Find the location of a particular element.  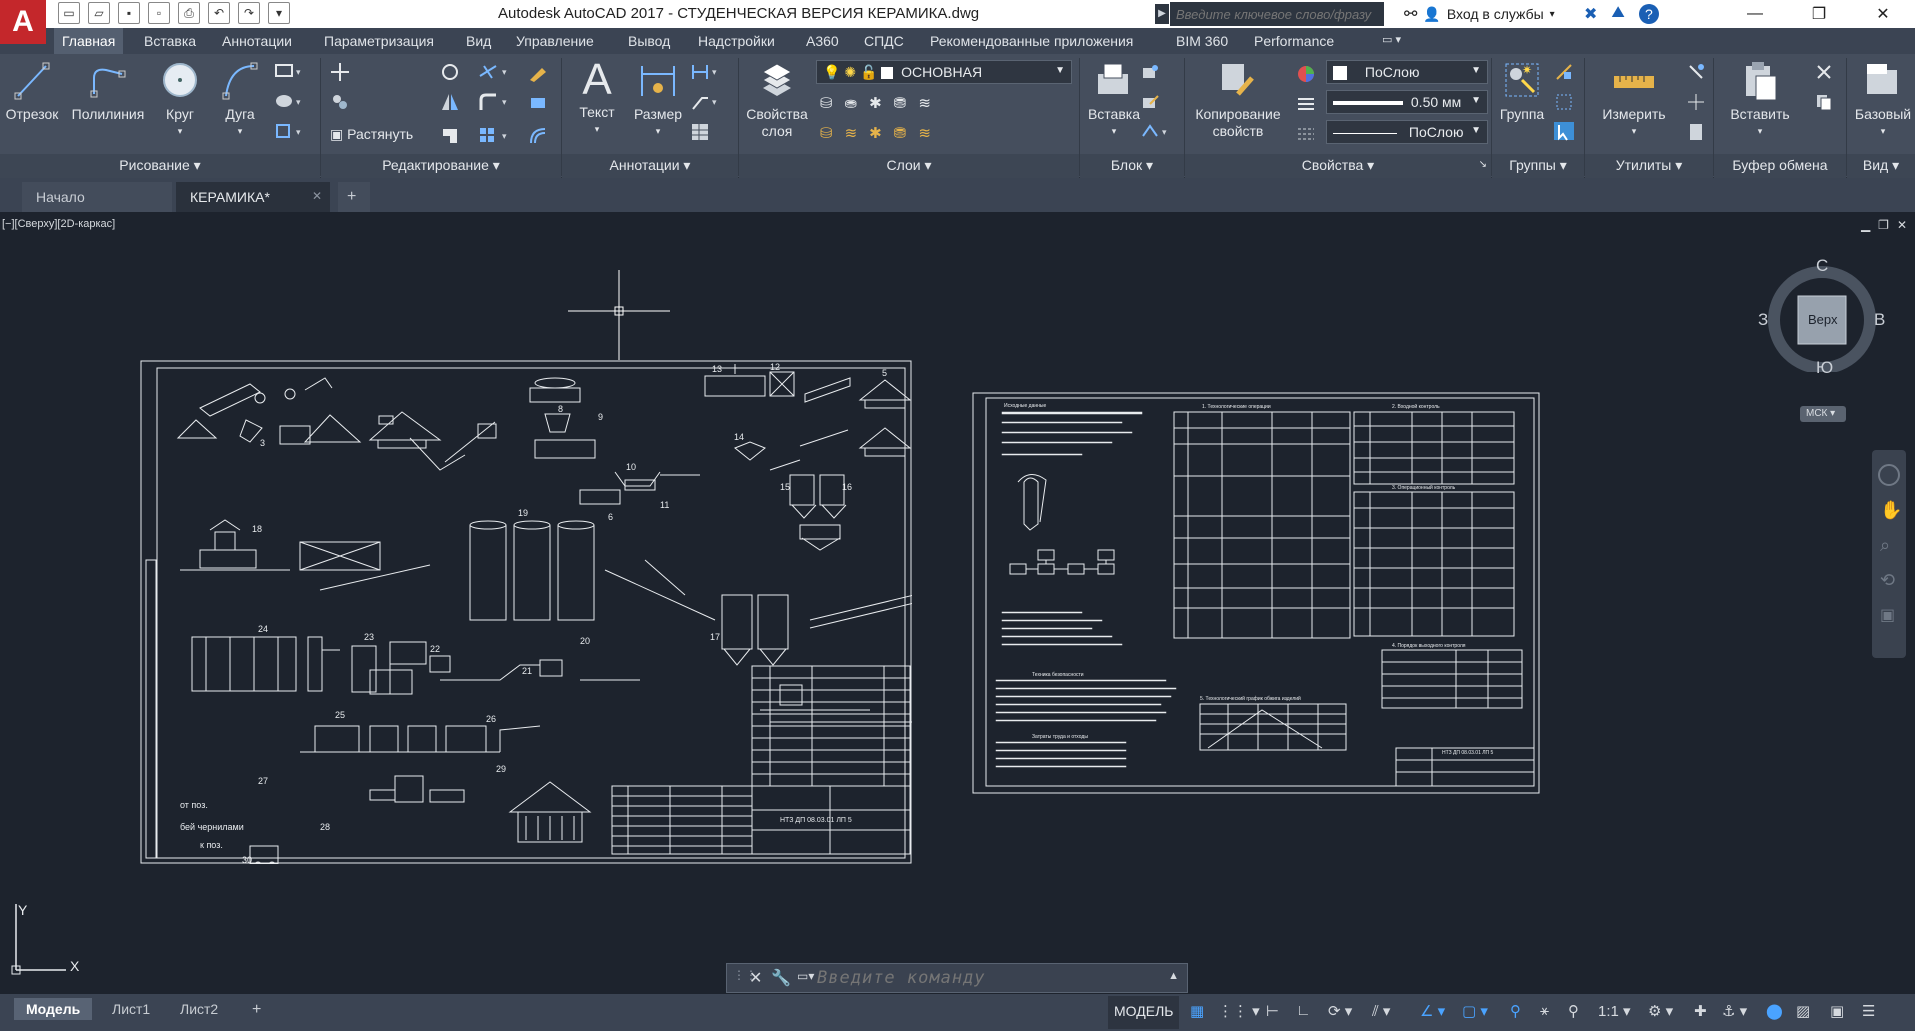

annotation-scale-icon: ⚲ is located at coordinates (1573, 1011).